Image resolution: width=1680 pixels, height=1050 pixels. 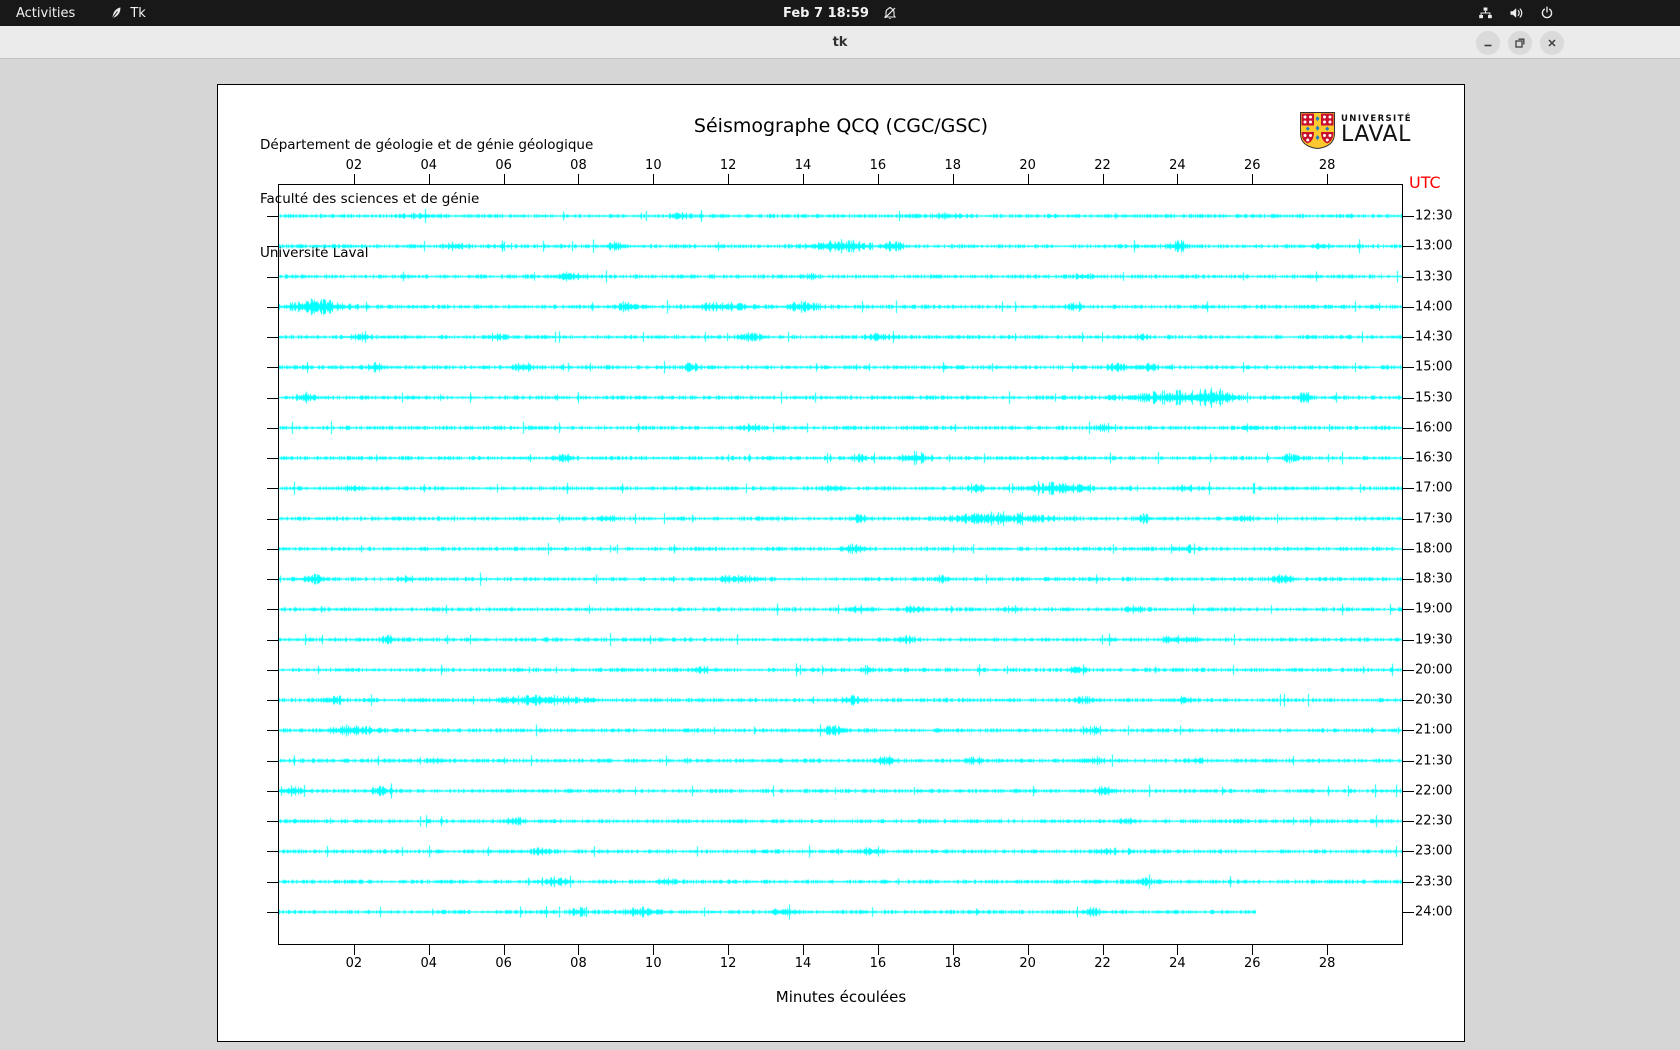 I want to click on chart-title: Séismographe QCQ (CGC/GSC), so click(x=841, y=126).